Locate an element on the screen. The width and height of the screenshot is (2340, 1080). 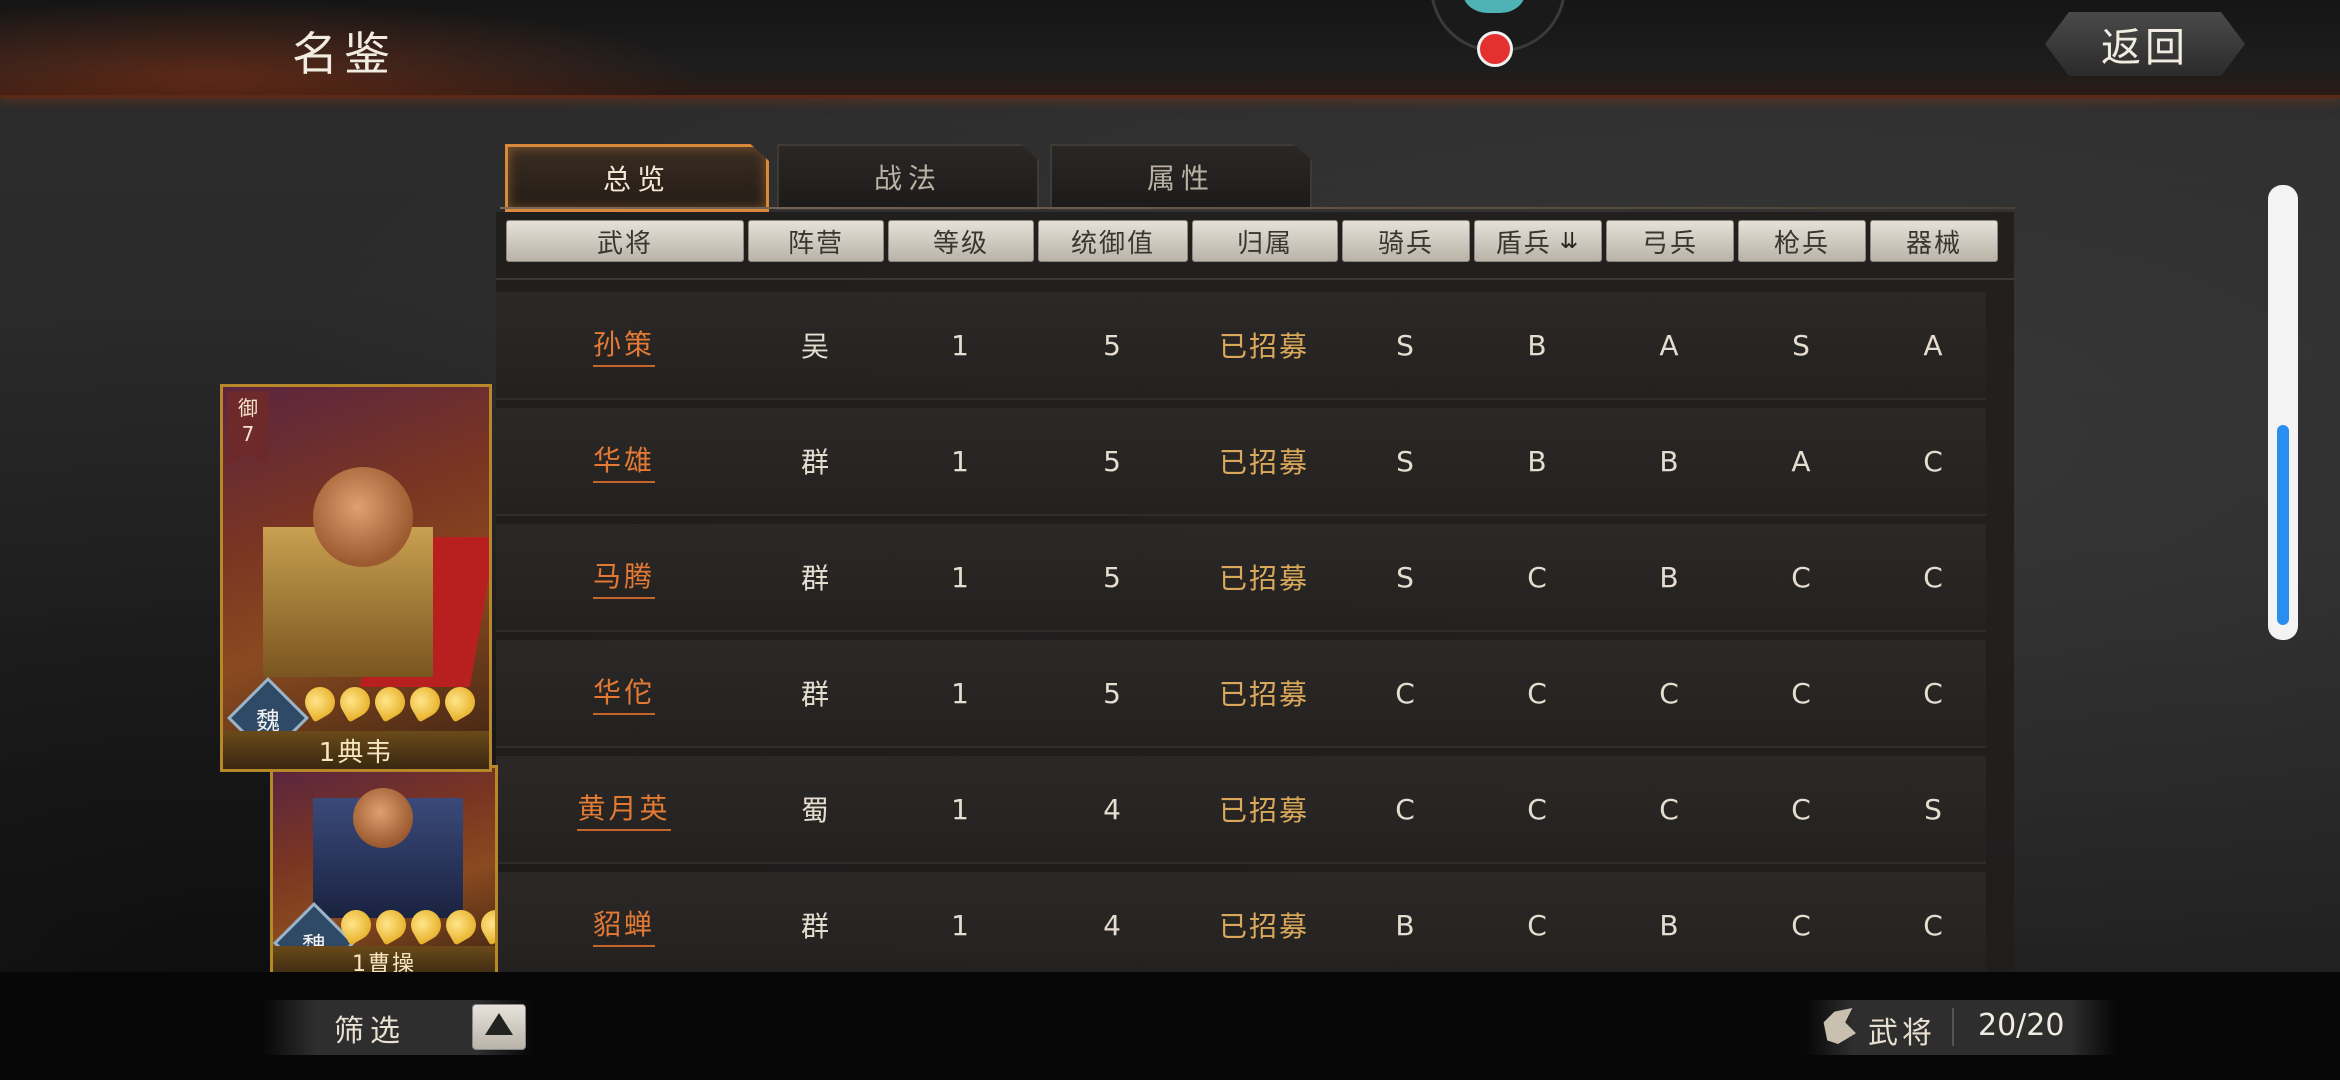
column-header-ownership: 归属 is located at coordinates (1265, 241).